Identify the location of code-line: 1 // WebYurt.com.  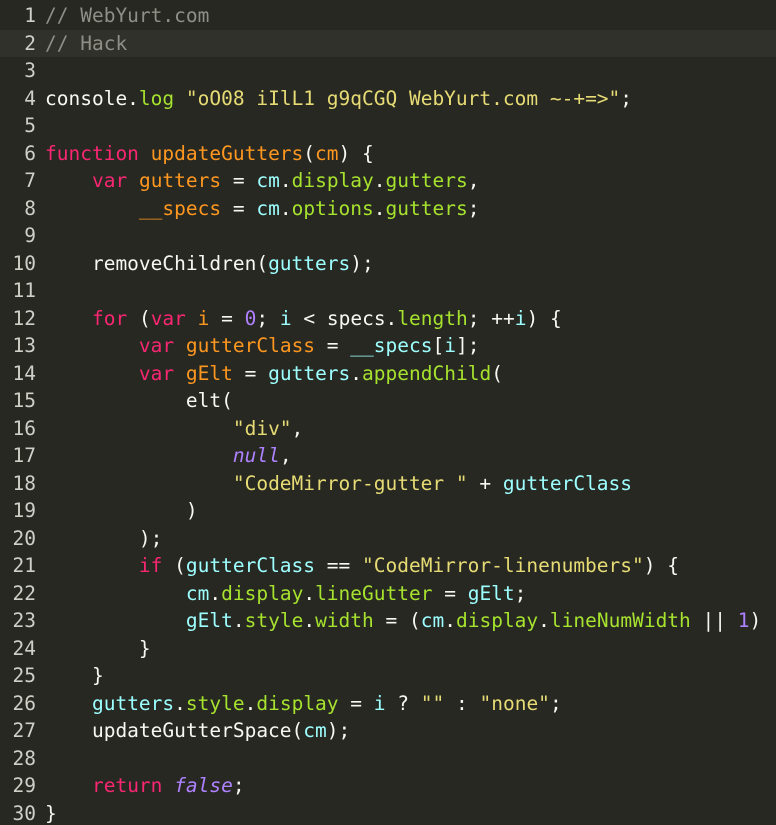
(388, 15).